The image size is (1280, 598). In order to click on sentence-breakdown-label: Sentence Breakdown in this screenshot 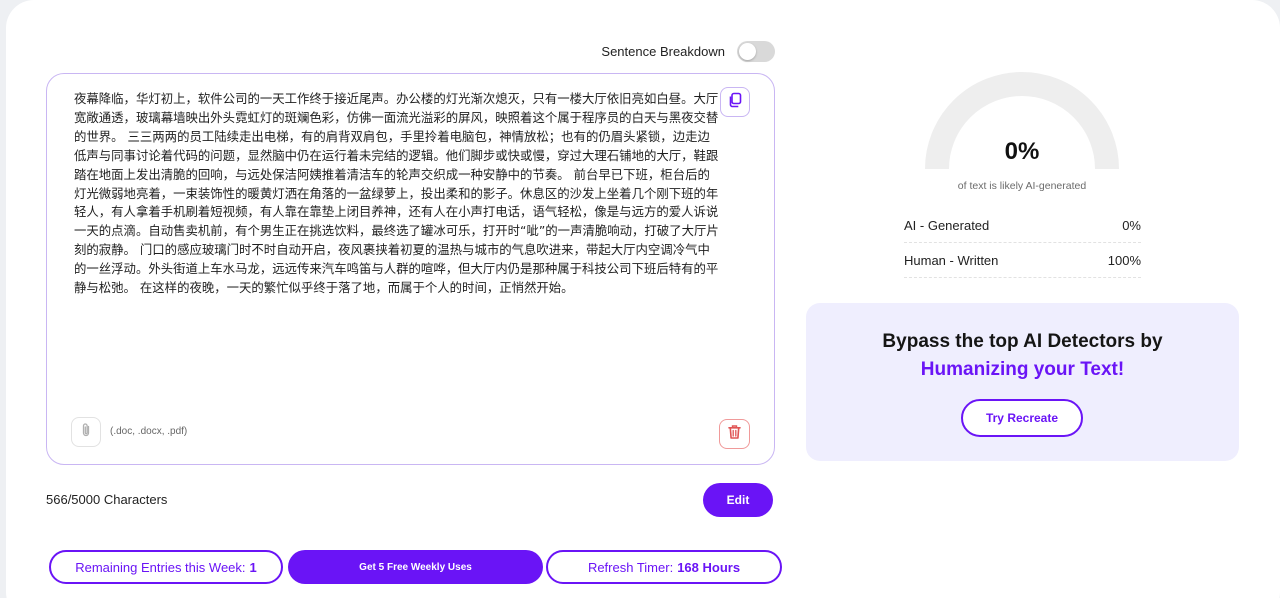, I will do `click(663, 51)`.